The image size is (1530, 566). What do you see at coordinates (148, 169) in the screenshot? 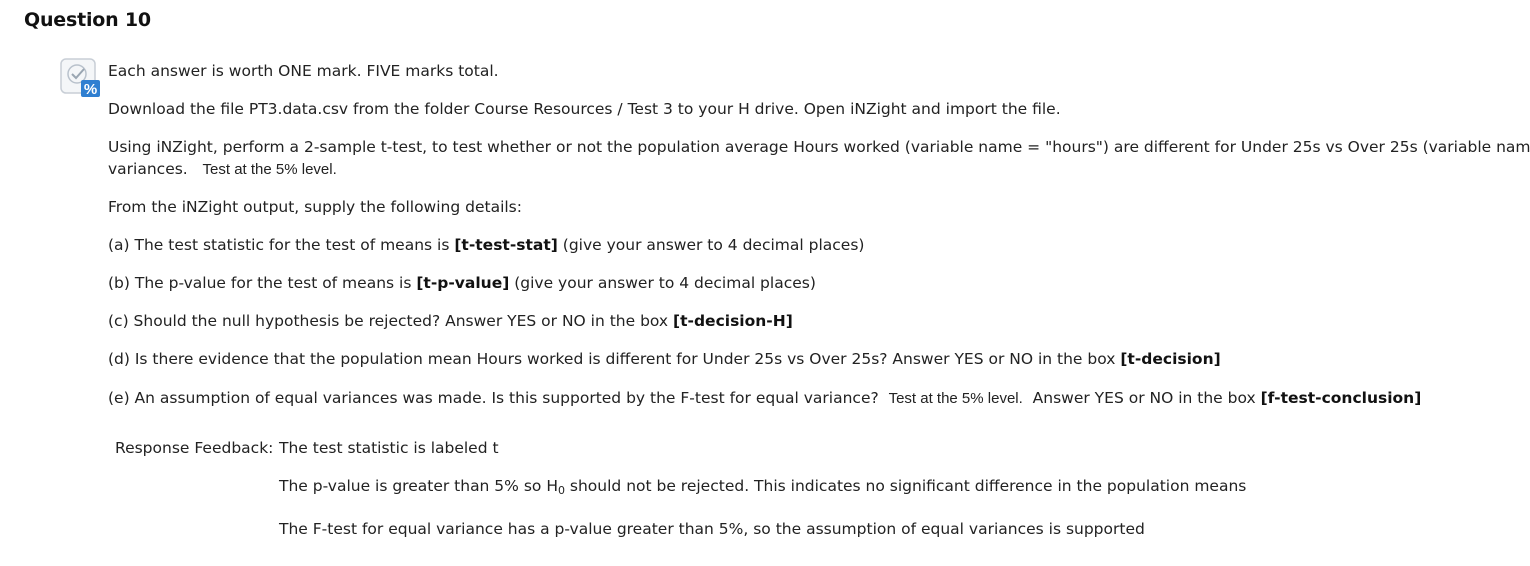
I see `variances-text: variances.` at bounding box center [148, 169].